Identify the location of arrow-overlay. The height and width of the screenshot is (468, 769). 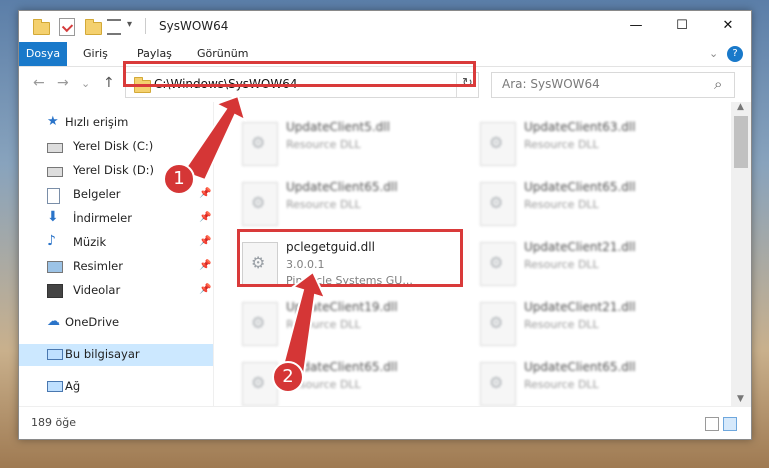
(254, 238).